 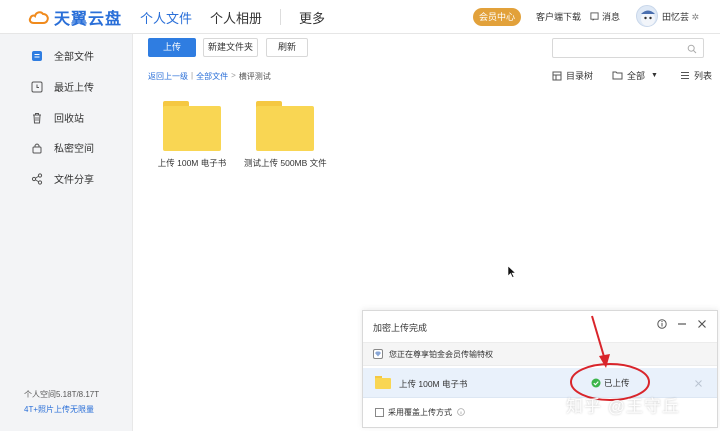 What do you see at coordinates (617, 383) in the screenshot?
I see `upload-status-text: 已上传` at bounding box center [617, 383].